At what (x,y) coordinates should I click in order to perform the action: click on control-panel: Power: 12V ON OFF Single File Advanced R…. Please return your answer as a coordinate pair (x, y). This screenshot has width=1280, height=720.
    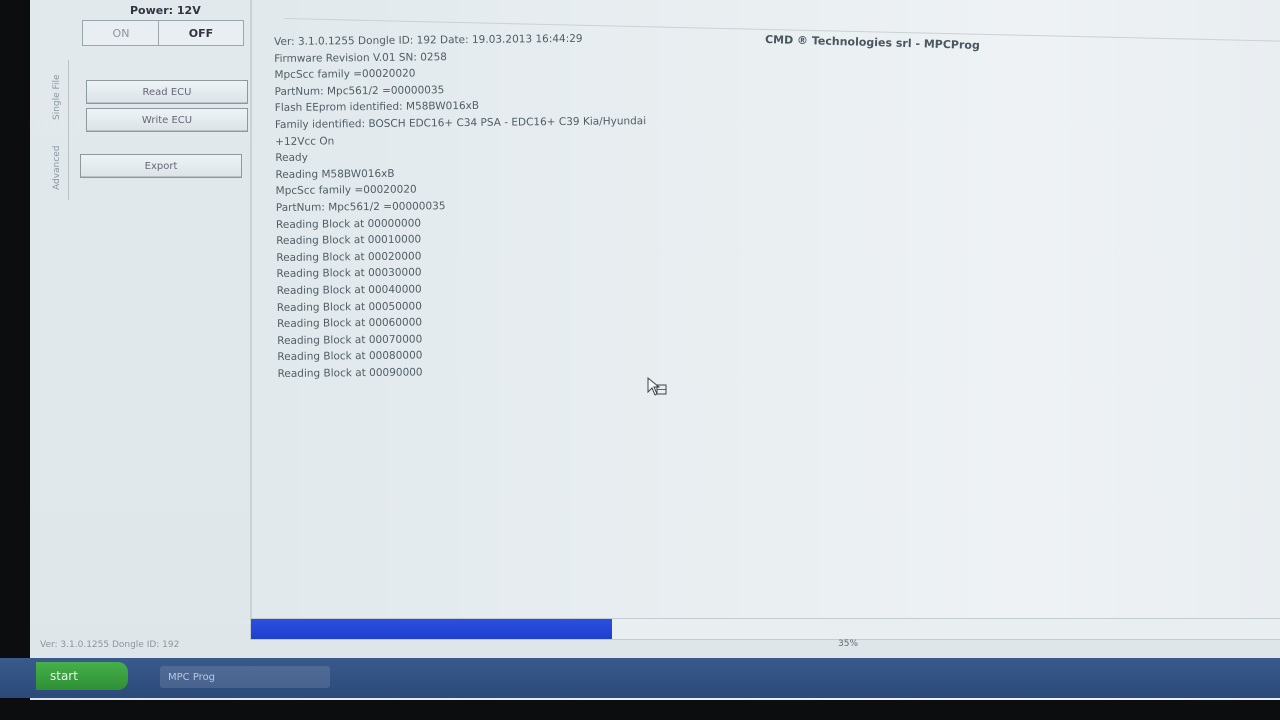
    Looking at the image, I should click on (141, 311).